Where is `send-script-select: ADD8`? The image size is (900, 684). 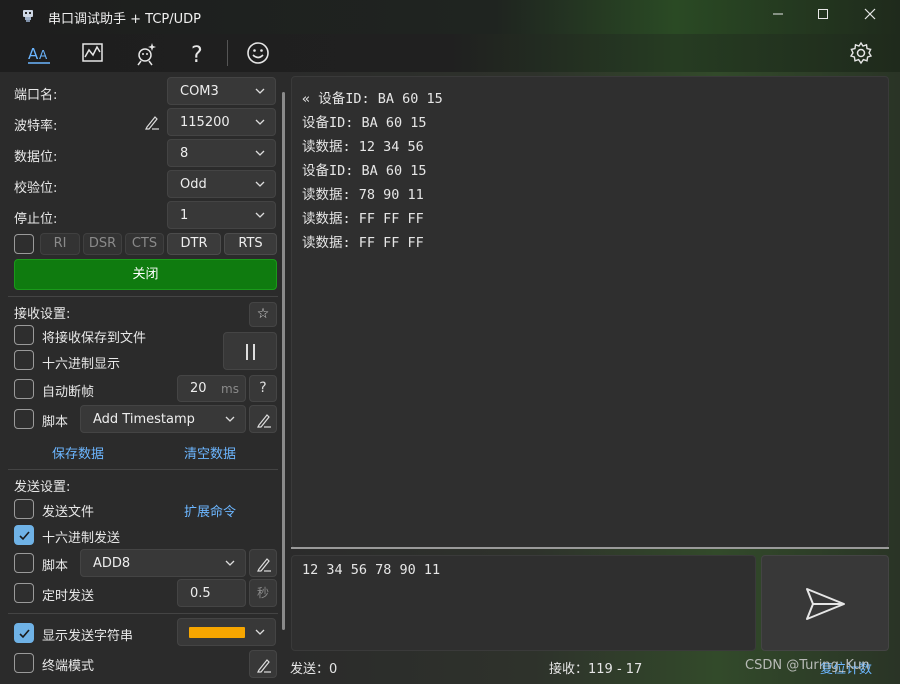 send-script-select: ADD8 is located at coordinates (163, 563).